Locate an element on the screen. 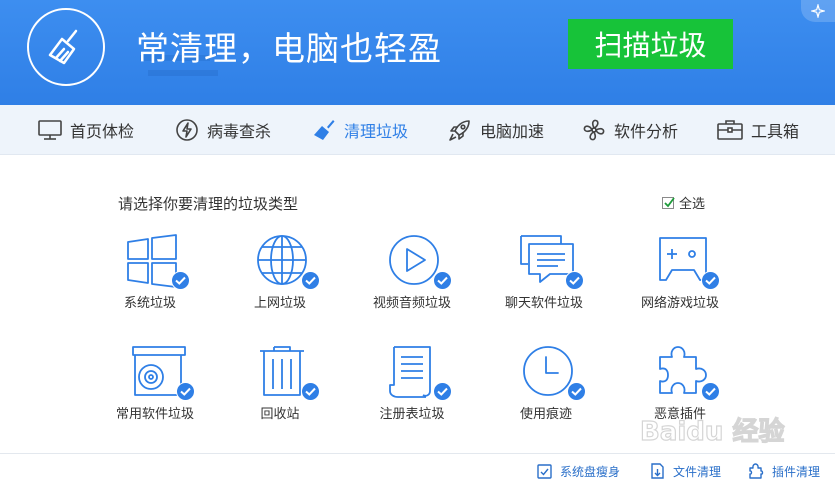 This screenshot has width=835, height=488. category-internet-trash: 上网垃圾 is located at coordinates (280, 279).